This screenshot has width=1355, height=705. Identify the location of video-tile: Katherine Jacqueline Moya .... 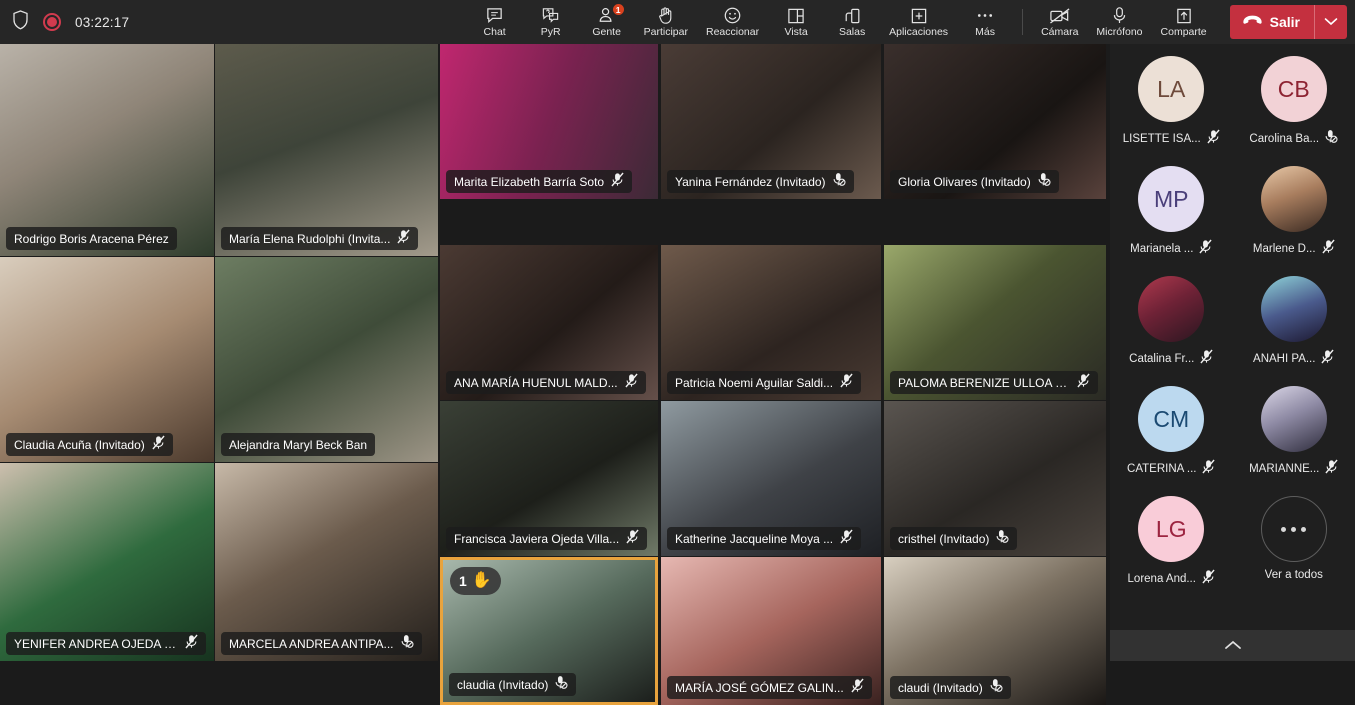
(771, 478).